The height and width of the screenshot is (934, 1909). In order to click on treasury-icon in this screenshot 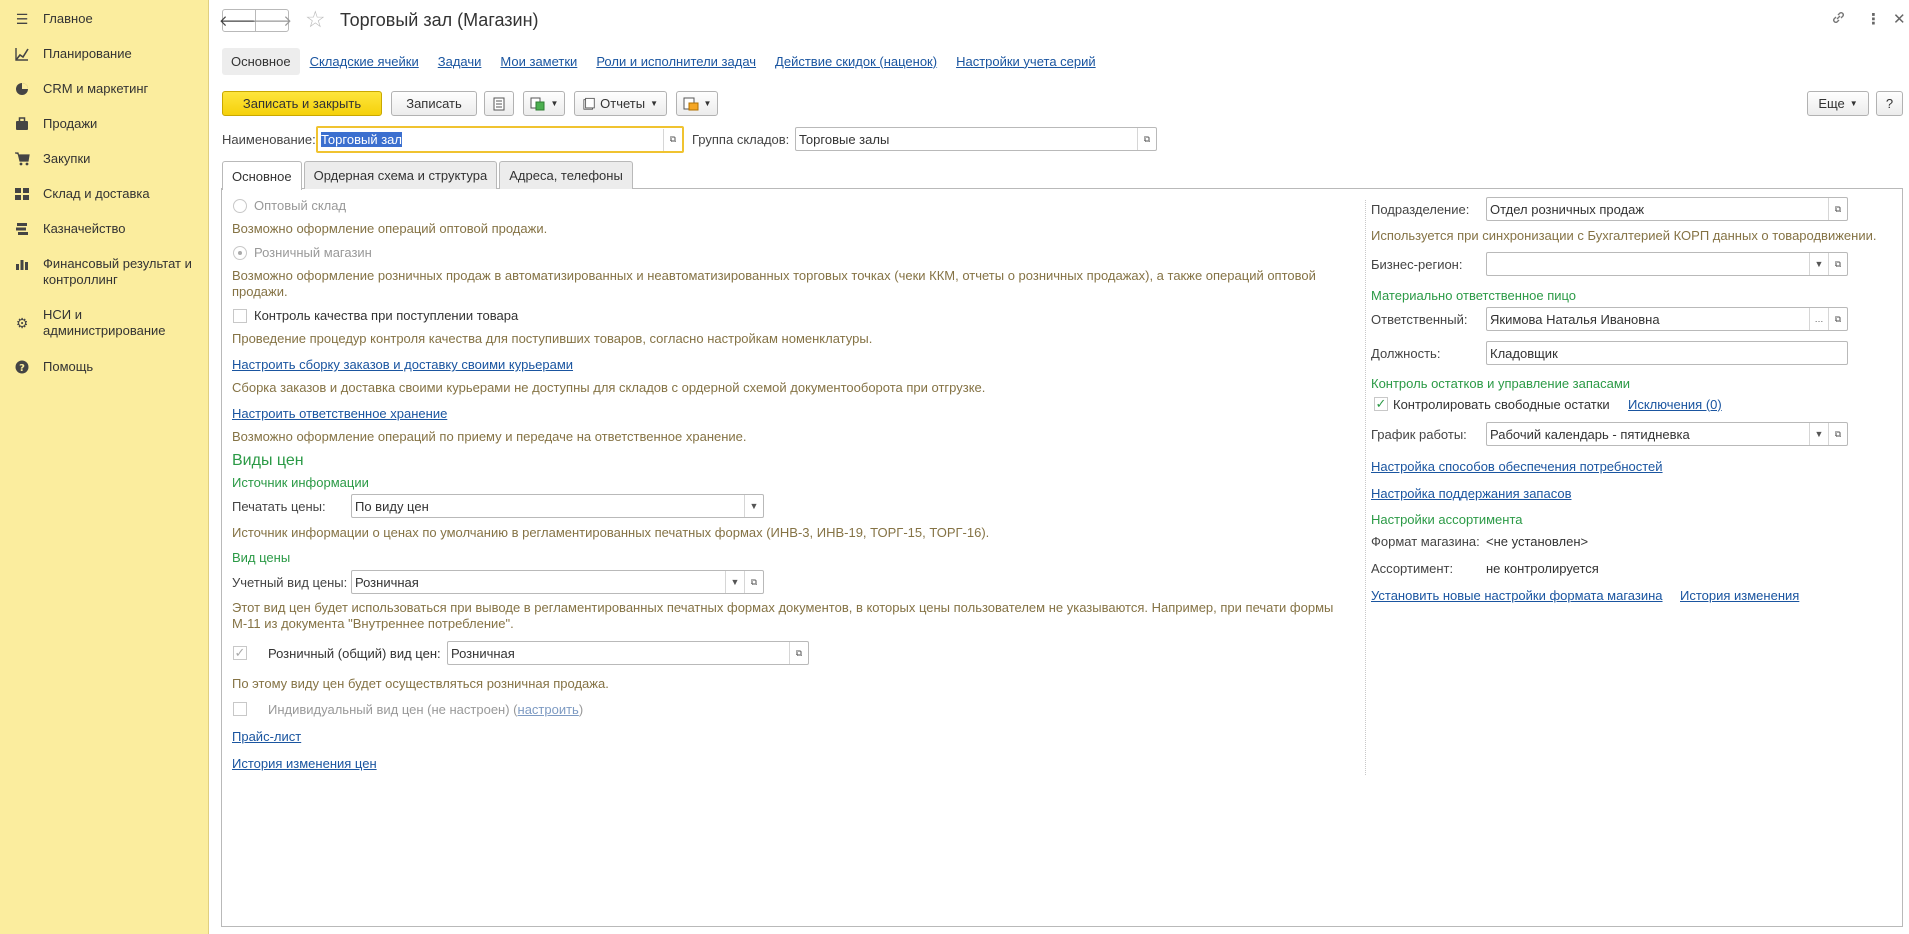, I will do `click(22, 229)`.